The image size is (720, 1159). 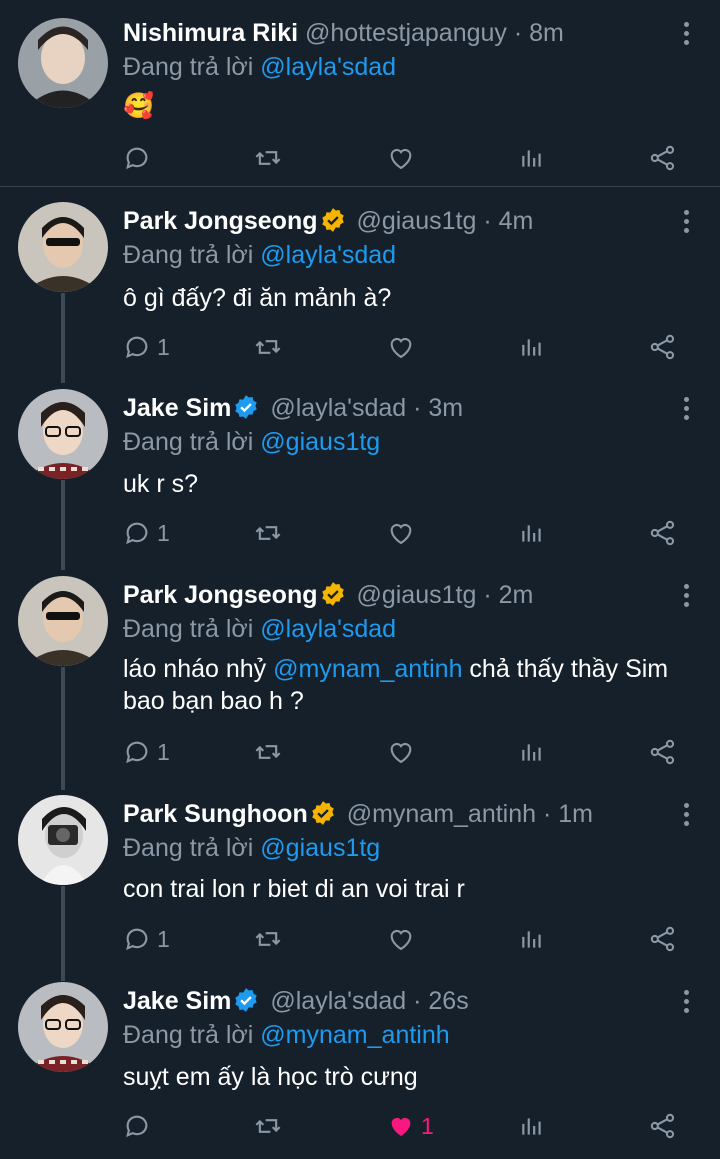 What do you see at coordinates (257, 298) in the screenshot?
I see `tweet-text: ô gì đấy? đi ăn mảnh à?` at bounding box center [257, 298].